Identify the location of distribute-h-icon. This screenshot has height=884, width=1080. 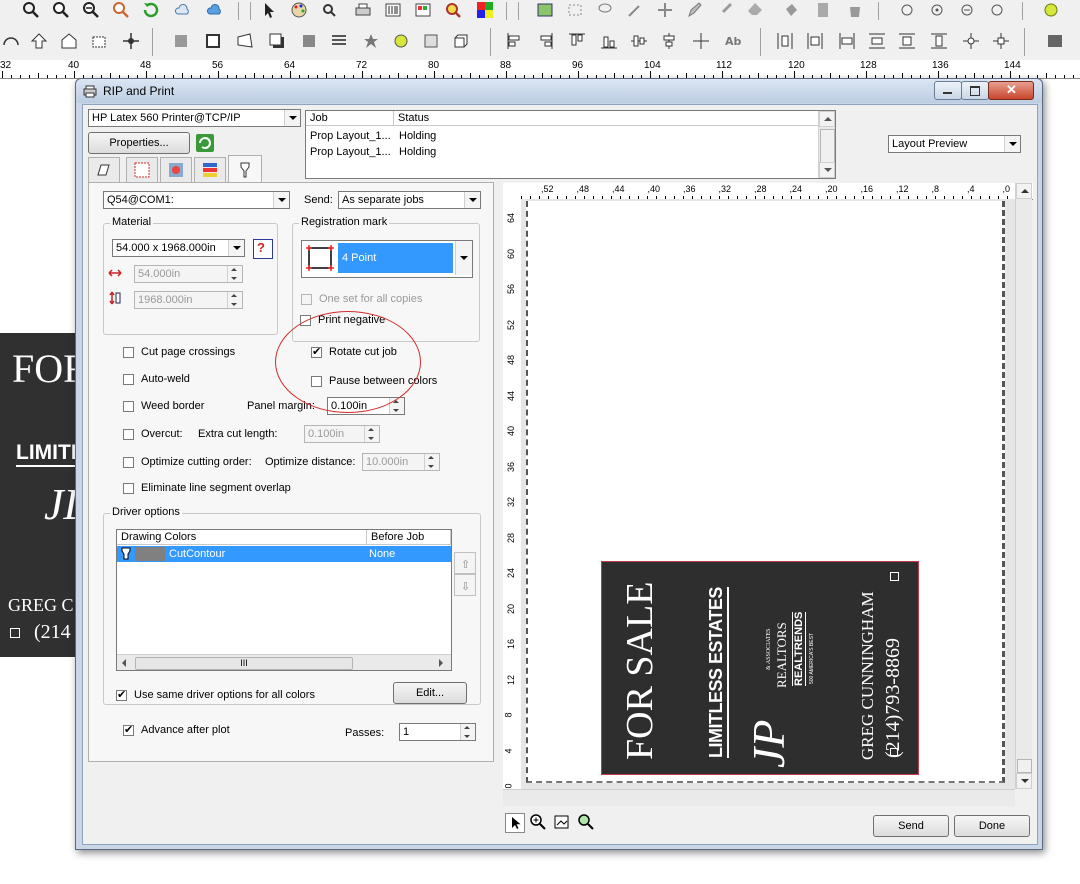
(785, 41).